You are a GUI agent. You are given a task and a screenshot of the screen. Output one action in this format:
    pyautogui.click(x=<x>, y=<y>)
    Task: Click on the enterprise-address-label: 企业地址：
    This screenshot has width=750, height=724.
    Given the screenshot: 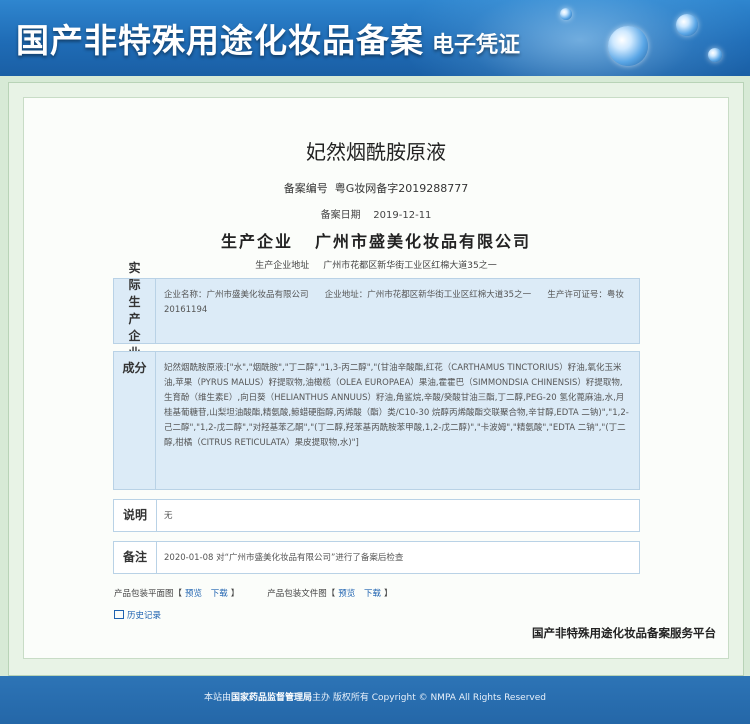 What is the action you would take?
    pyautogui.click(x=346, y=295)
    